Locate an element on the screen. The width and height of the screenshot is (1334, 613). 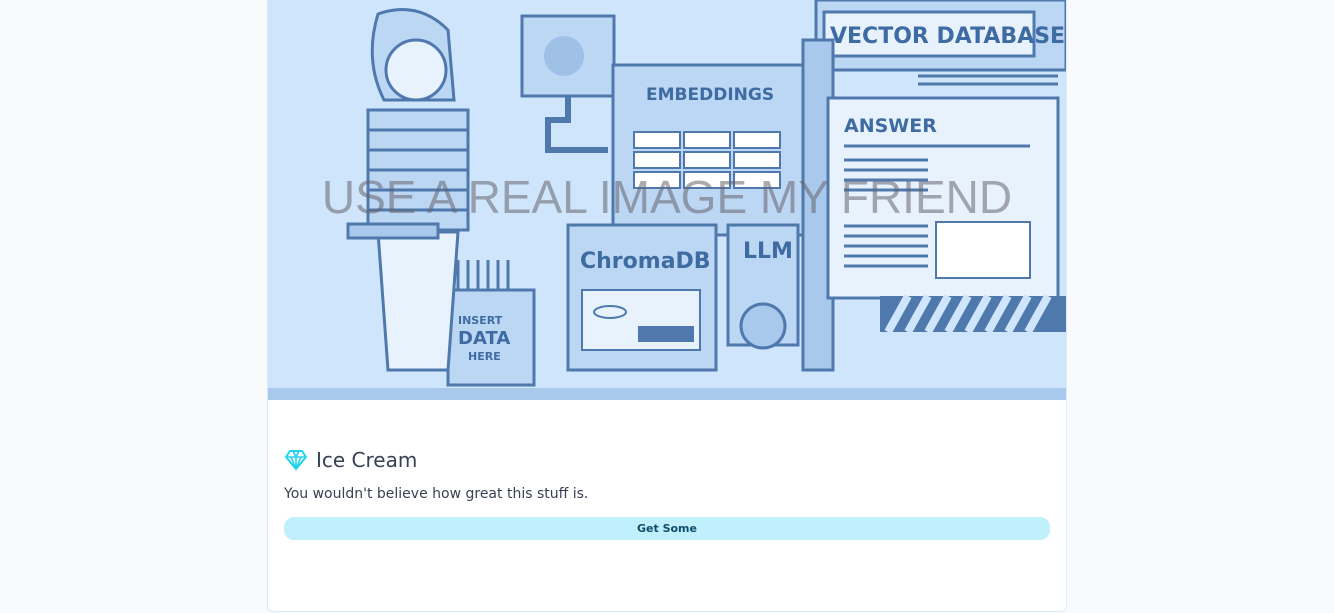
answer-label: ANSWER is located at coordinates (890, 126).